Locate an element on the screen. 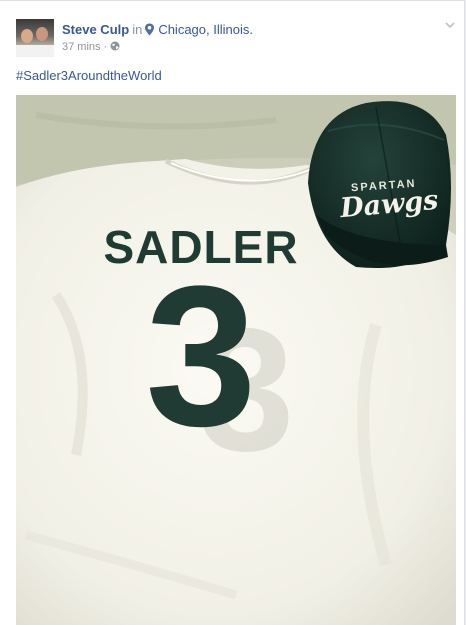 The width and height of the screenshot is (466, 625). globe-icon is located at coordinates (115, 46).